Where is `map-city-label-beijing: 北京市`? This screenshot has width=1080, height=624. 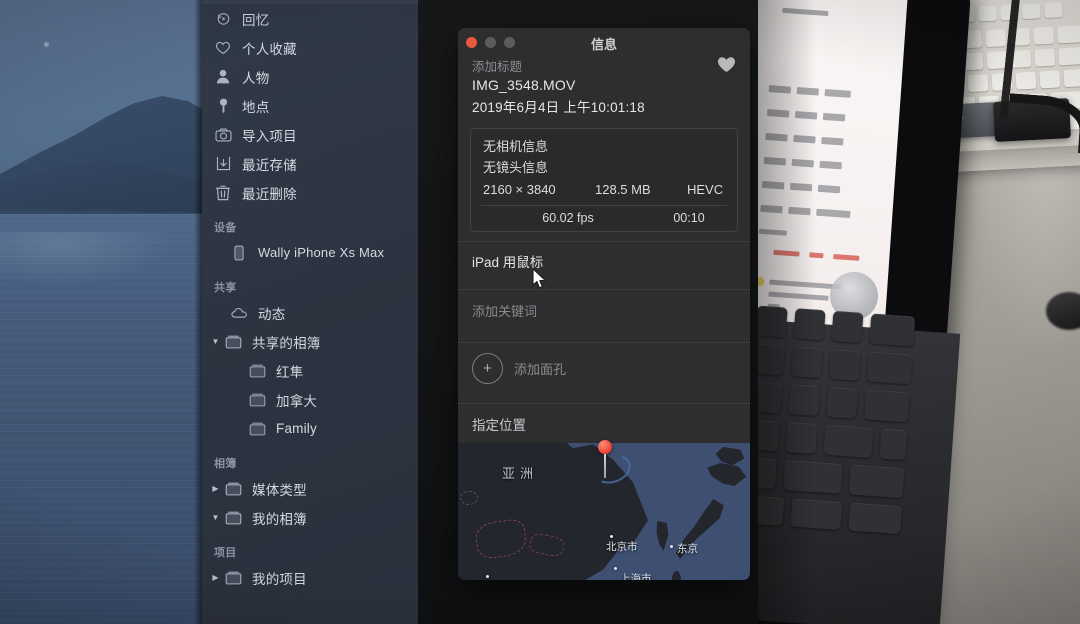
map-city-label-beijing: 北京市 is located at coordinates (622, 547).